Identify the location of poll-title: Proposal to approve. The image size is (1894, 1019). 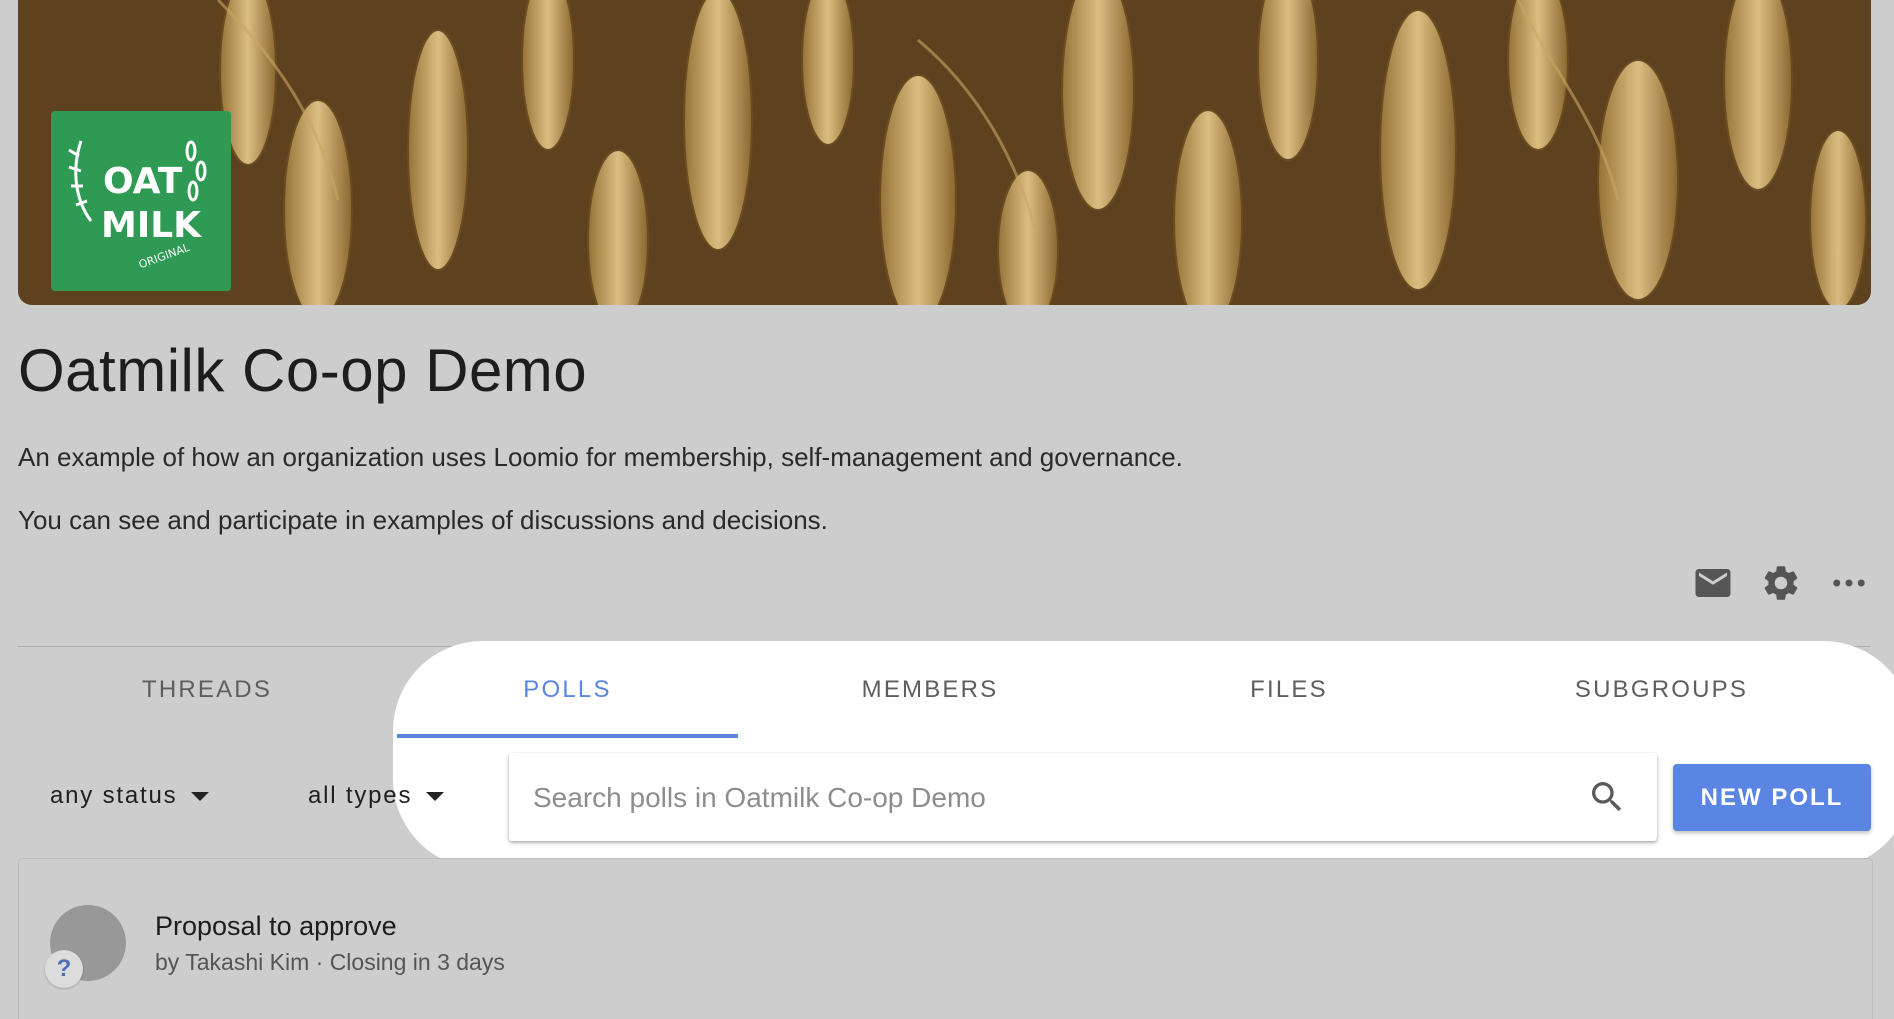
(276, 926).